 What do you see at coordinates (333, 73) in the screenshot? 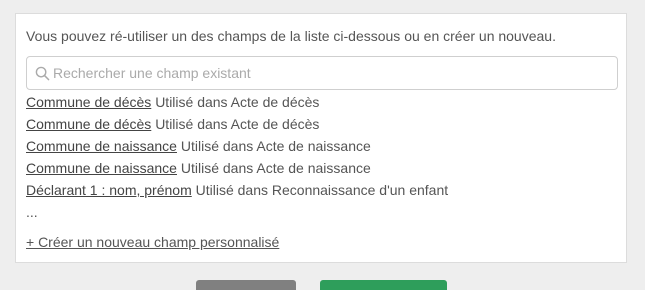
I see `search-input` at bounding box center [333, 73].